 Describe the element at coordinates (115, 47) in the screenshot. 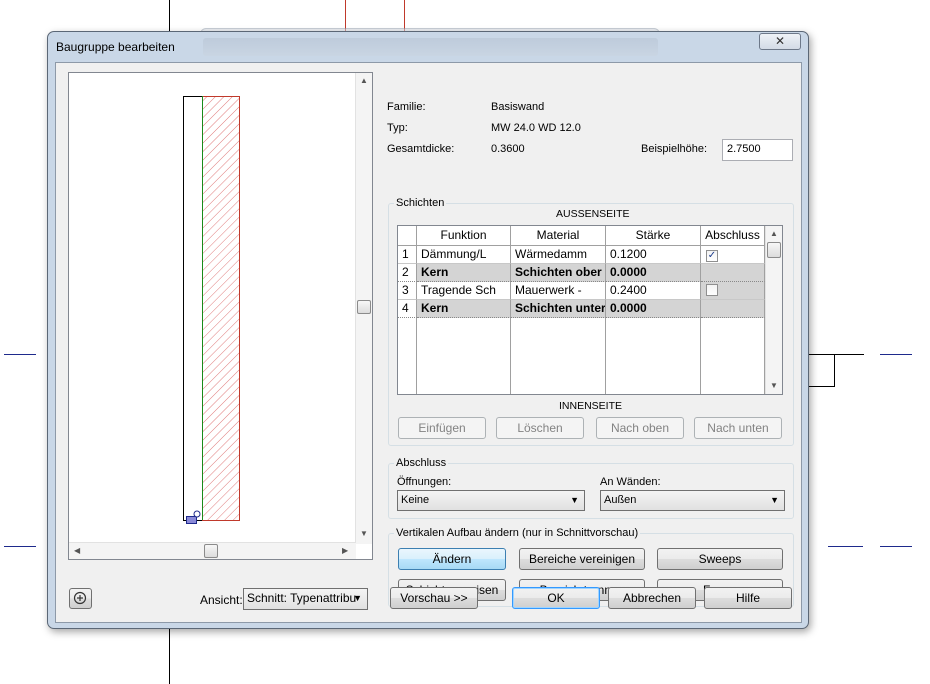

I see `dialog-title: Baugruppe bearbeiten` at that location.